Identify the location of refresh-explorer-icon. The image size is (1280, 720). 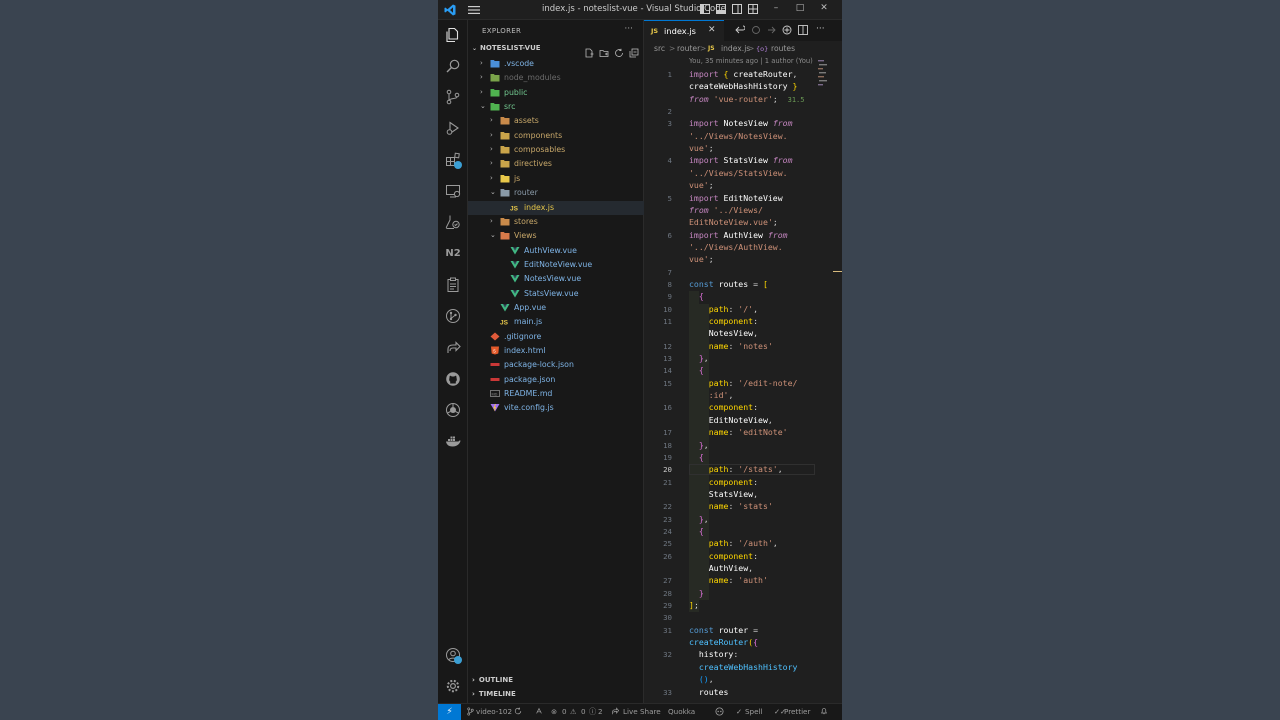
(619, 50).